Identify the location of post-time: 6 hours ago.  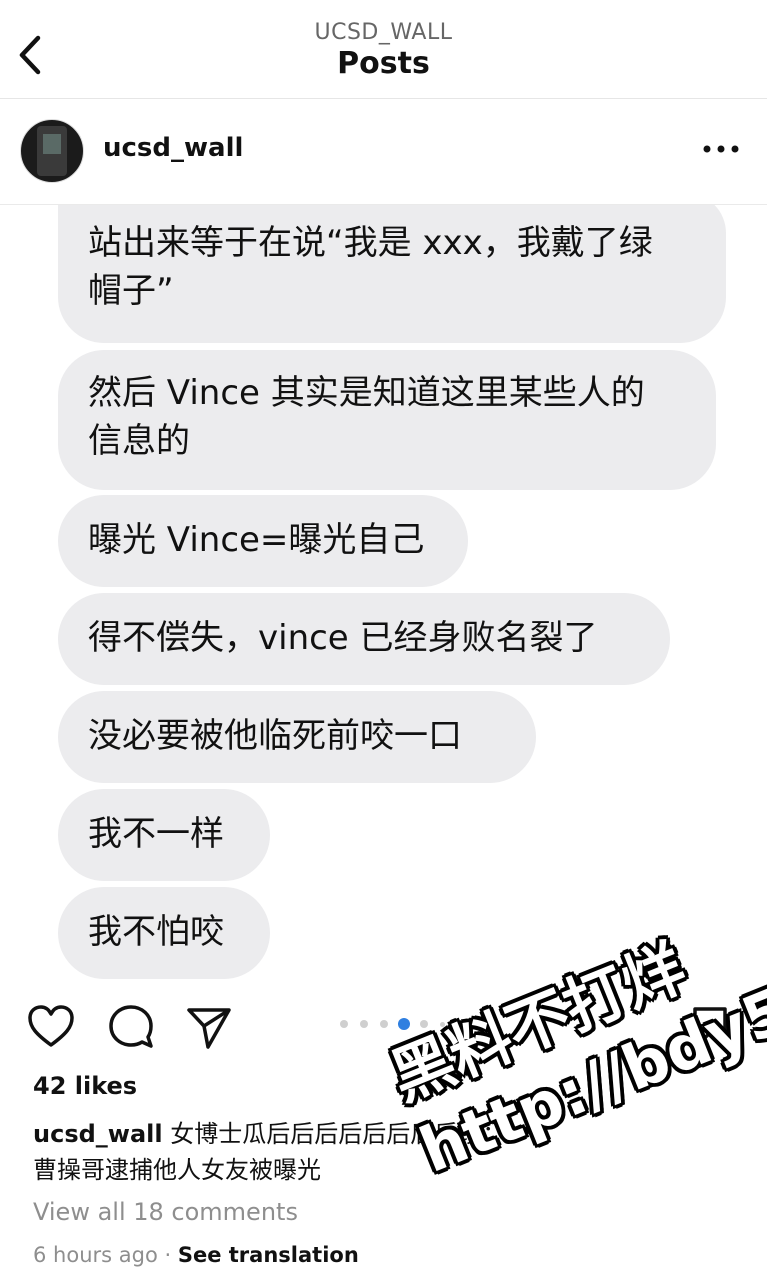
(95, 1255).